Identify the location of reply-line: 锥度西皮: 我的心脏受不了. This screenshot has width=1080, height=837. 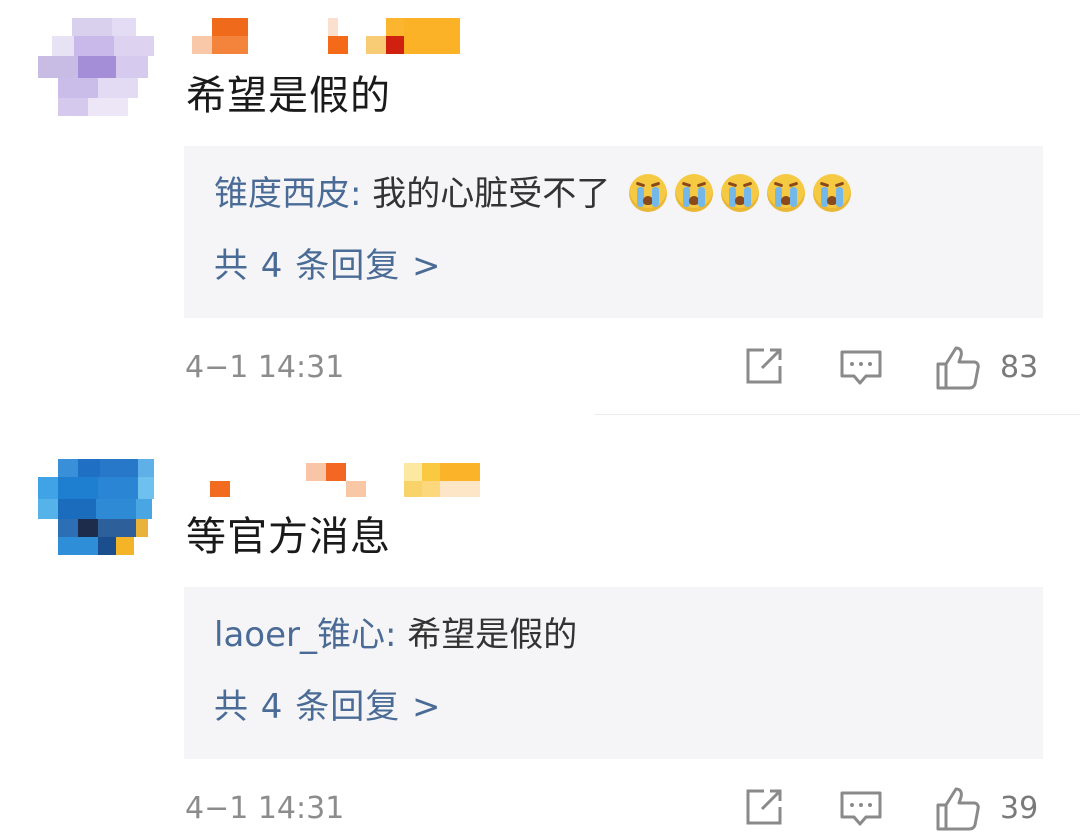
(533, 194).